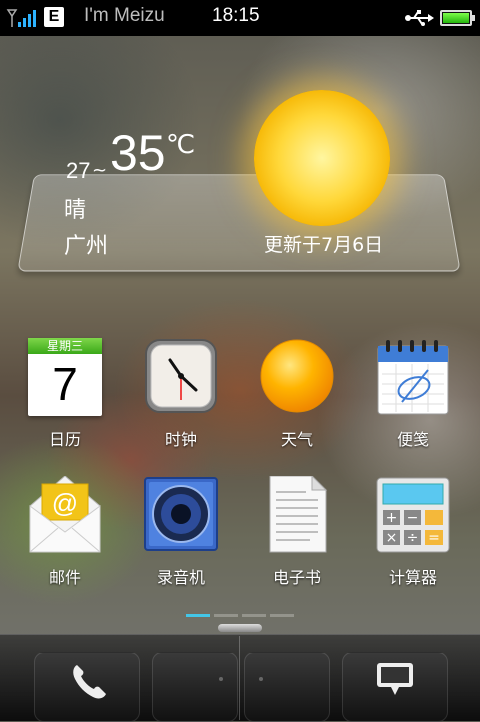 The width and height of the screenshot is (480, 722). What do you see at coordinates (412, 577) in the screenshot?
I see `app-label: 计算器` at bounding box center [412, 577].